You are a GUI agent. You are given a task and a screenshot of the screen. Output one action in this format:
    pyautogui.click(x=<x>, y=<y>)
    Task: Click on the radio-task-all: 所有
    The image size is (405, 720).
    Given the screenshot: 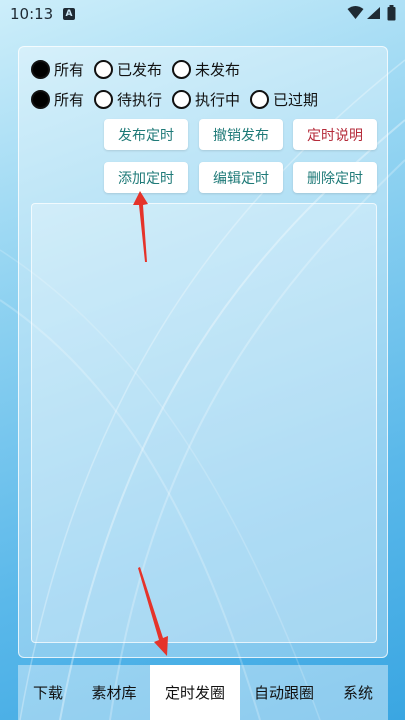 What is the action you would take?
    pyautogui.click(x=57, y=99)
    